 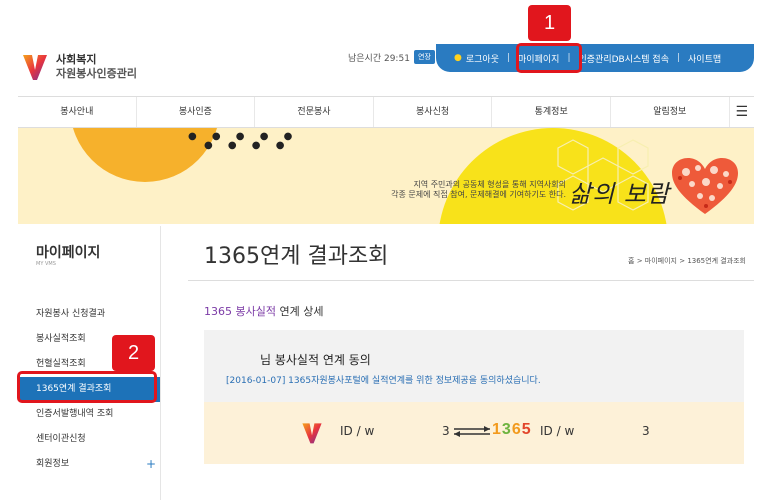 I want to click on sidebar-title: 마이페이지, so click(x=68, y=253).